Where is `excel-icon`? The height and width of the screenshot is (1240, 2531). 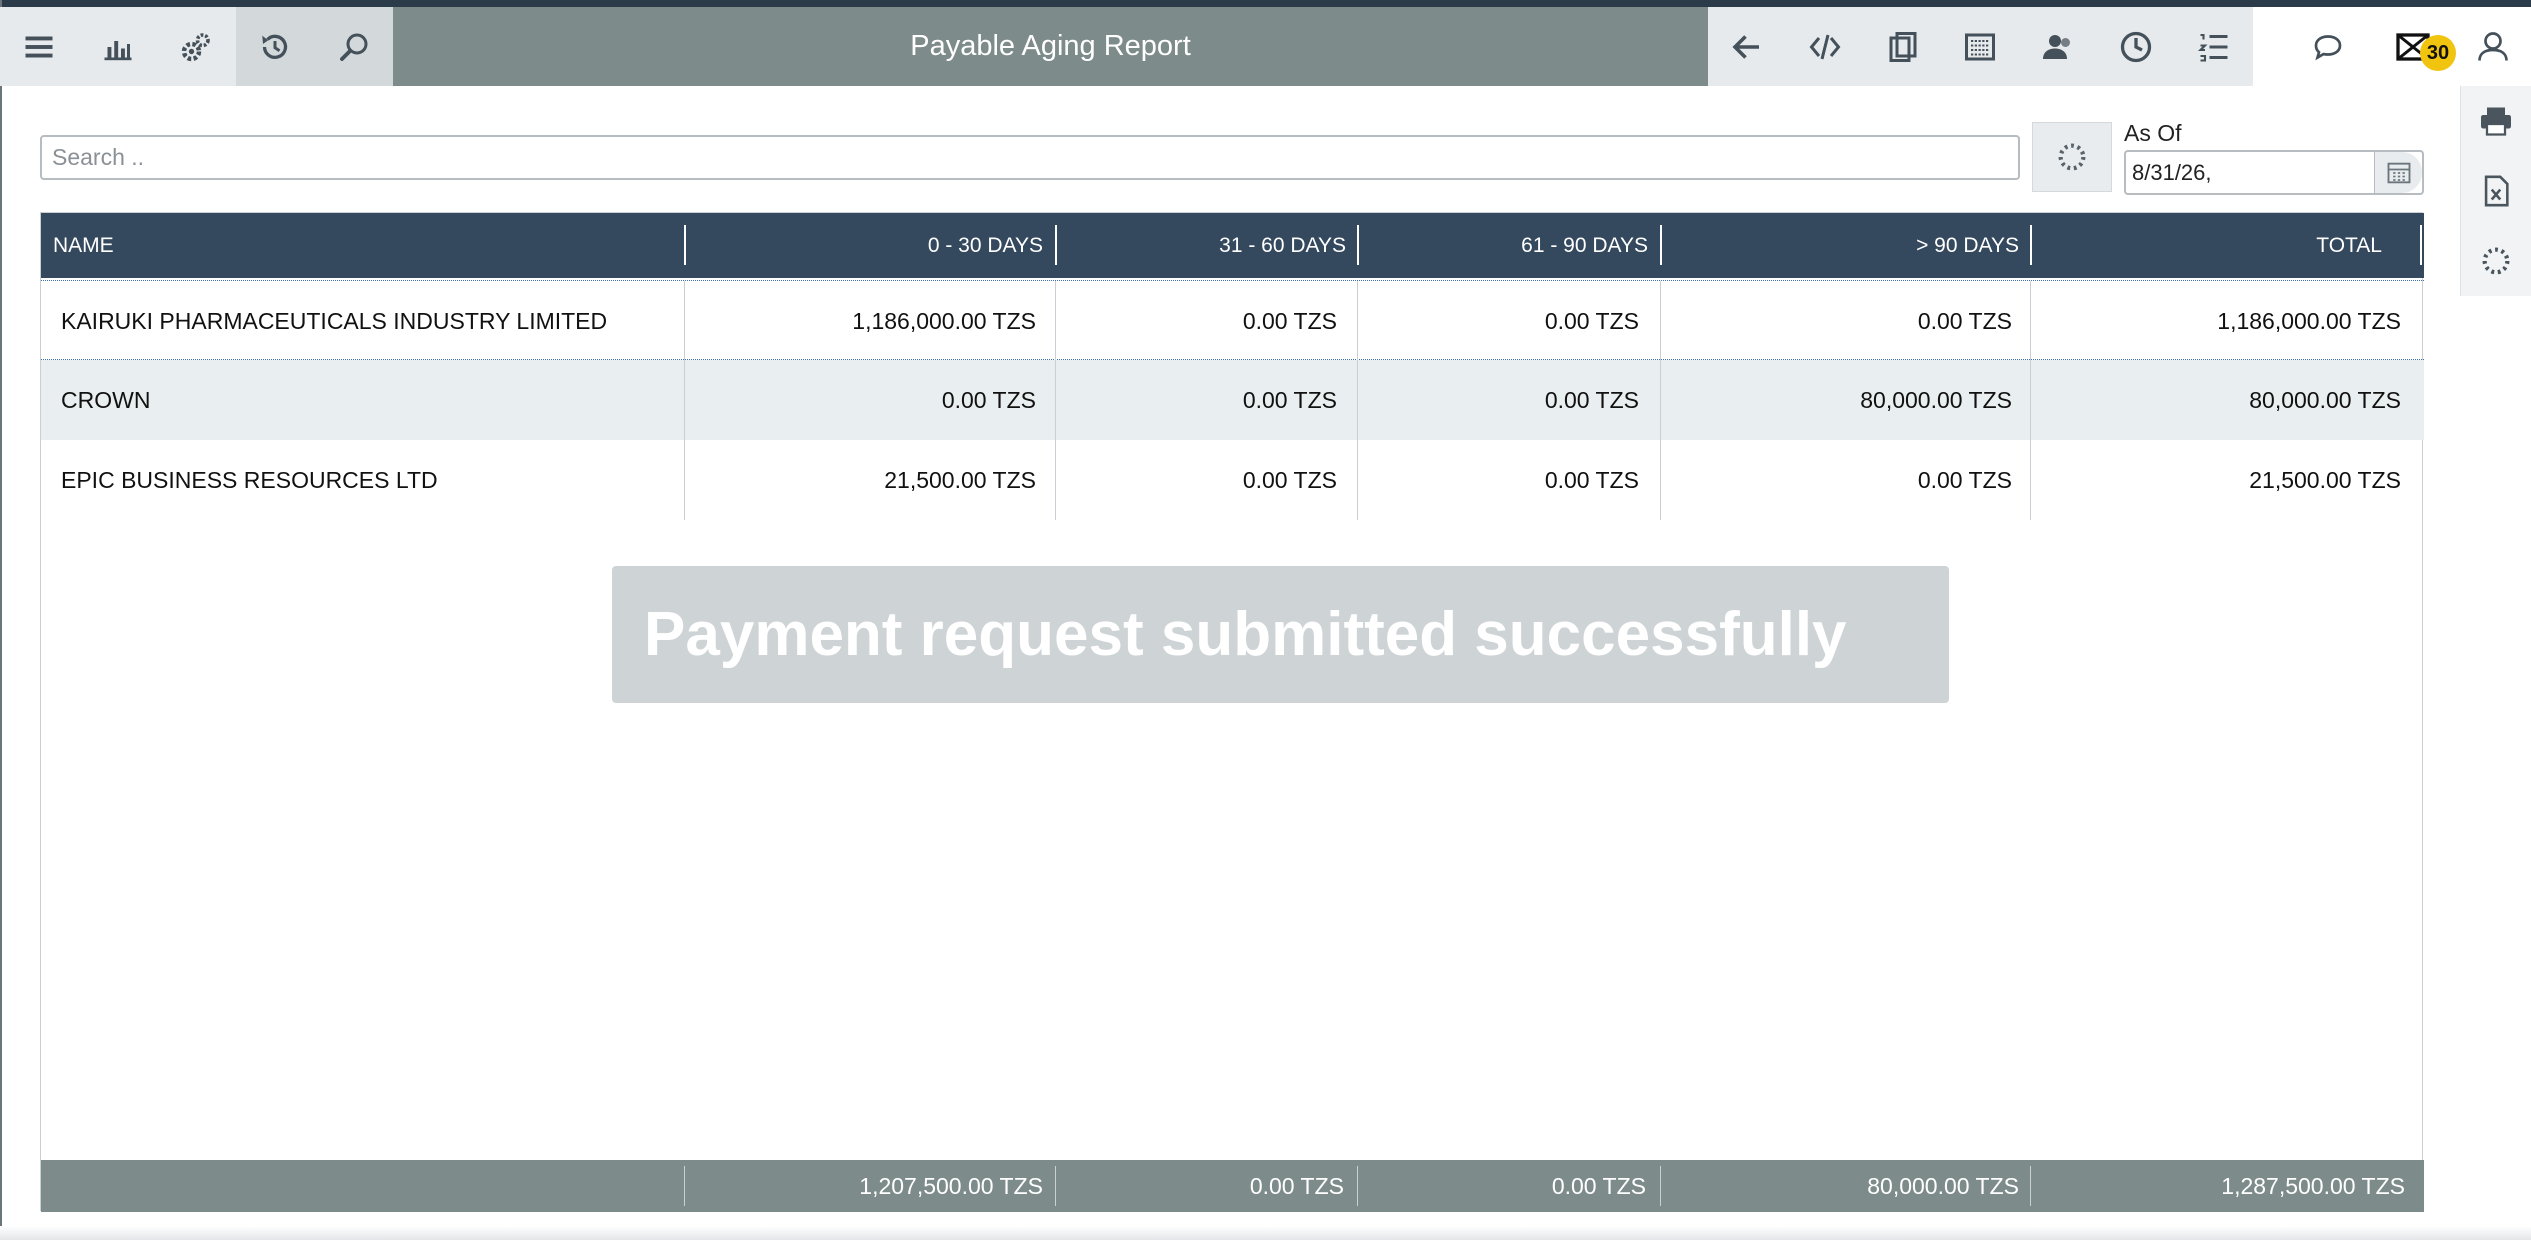
excel-icon is located at coordinates (2496, 191).